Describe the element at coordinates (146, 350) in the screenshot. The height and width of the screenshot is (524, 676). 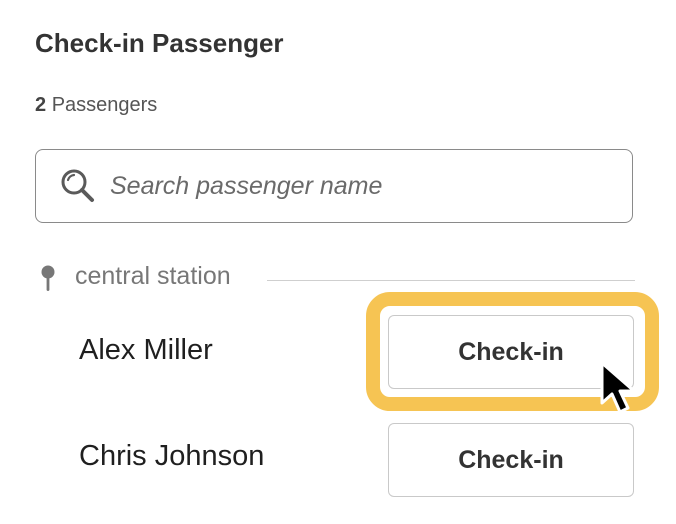
I see `passenger-name: Alex Miller` at that location.